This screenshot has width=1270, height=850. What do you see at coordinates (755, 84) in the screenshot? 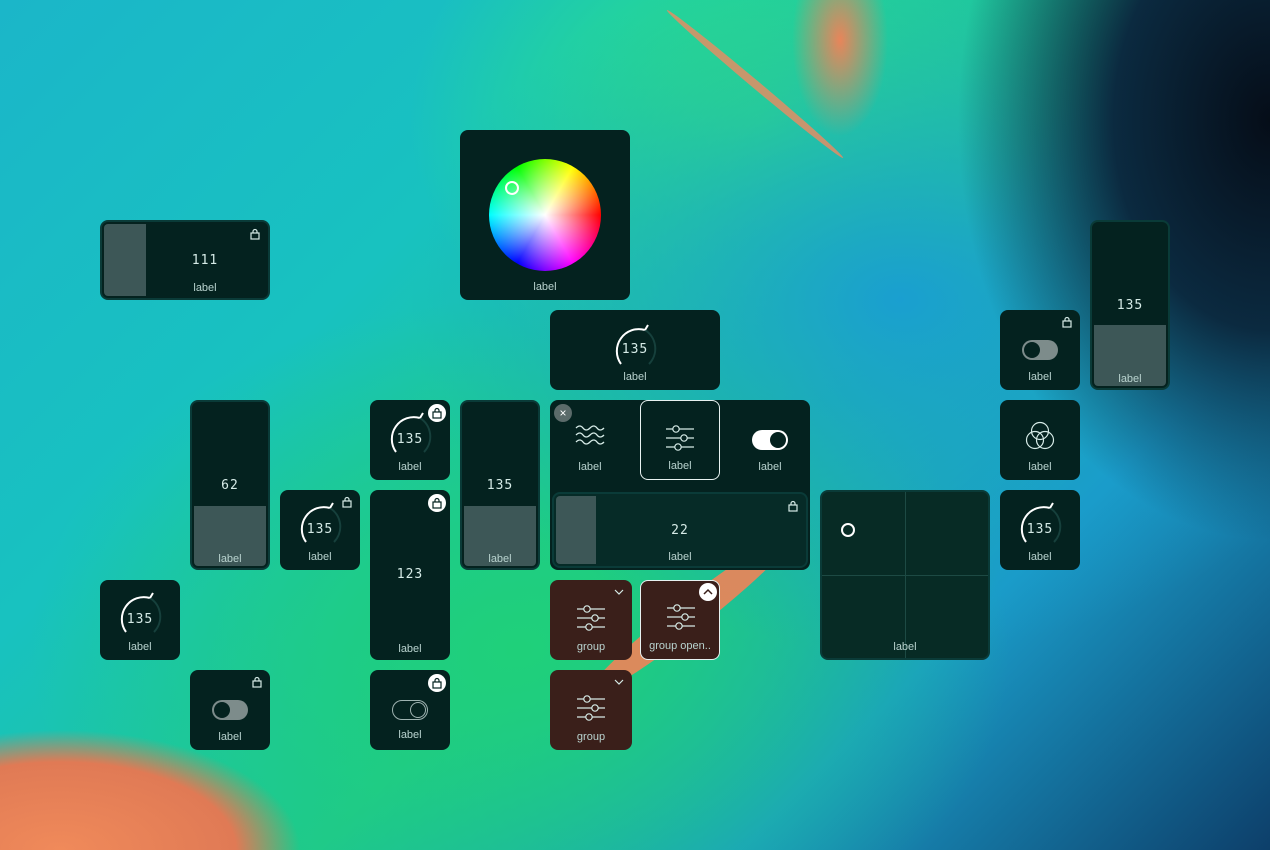
I see `background-streak` at bounding box center [755, 84].